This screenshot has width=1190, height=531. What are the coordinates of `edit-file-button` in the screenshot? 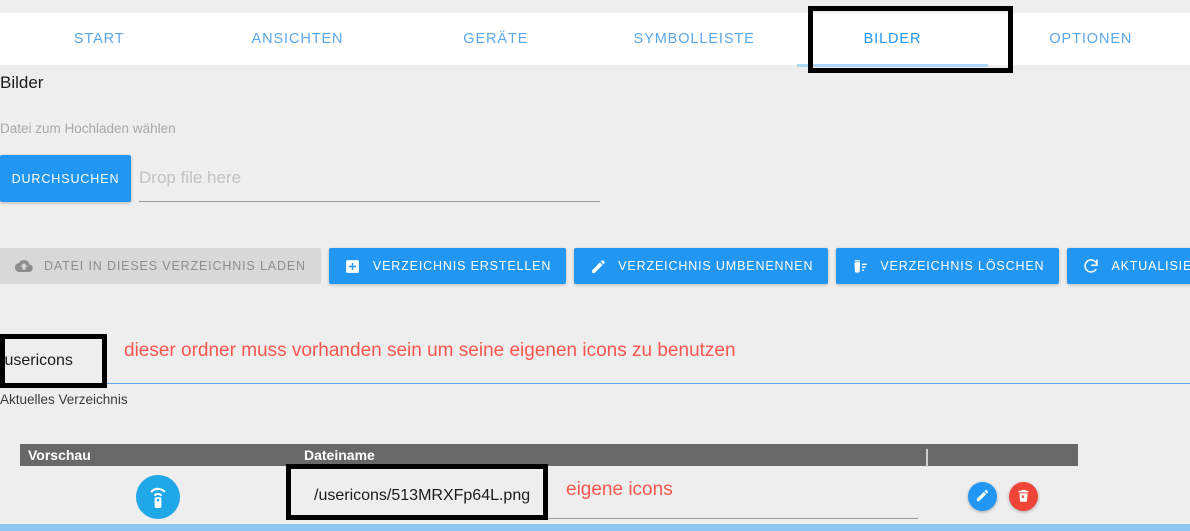 It's located at (982, 496).